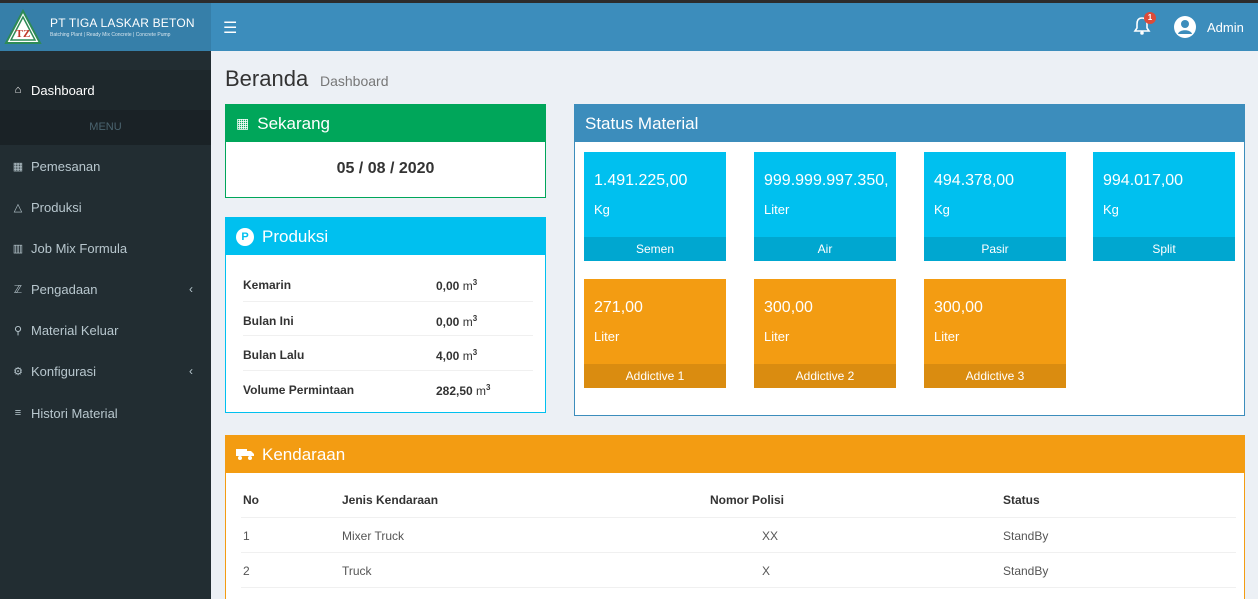 This screenshot has height=599, width=1258. Describe the element at coordinates (267, 78) in the screenshot. I see `page-title: Beranda` at that location.